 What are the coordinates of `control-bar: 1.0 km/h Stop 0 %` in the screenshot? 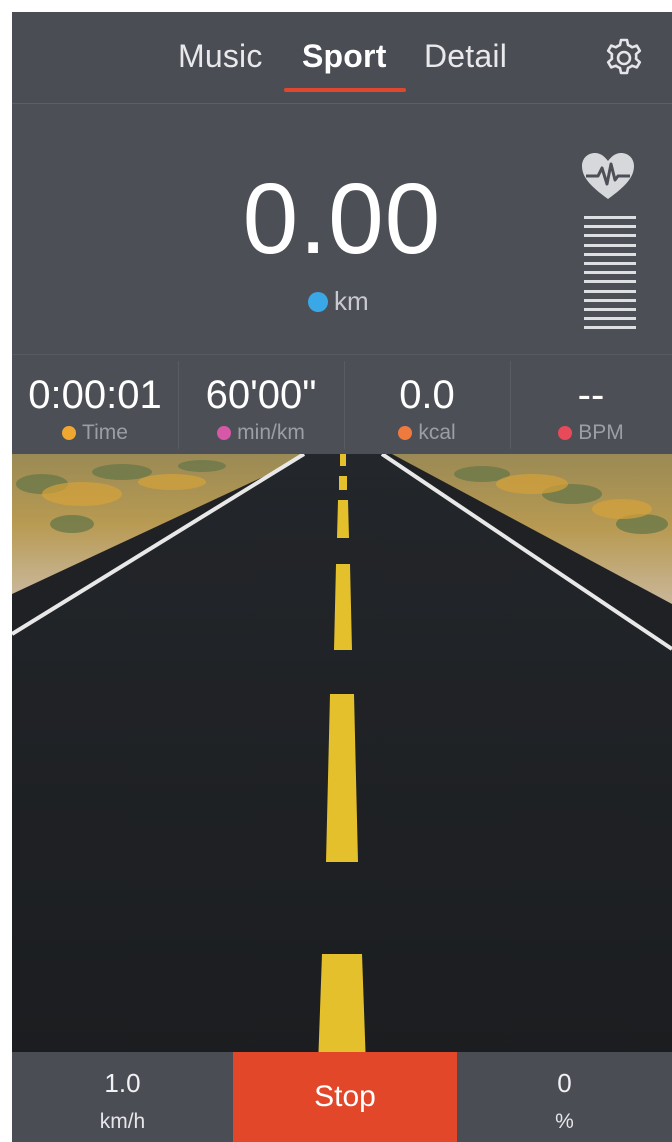 It's located at (342, 1097).